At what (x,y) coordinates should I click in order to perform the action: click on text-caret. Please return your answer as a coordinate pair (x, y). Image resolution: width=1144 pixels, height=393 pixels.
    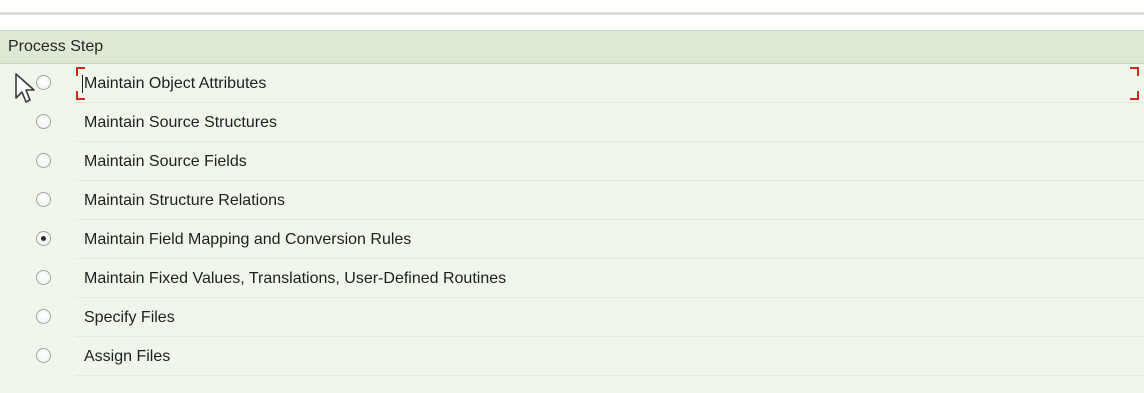
    Looking at the image, I should click on (82, 84).